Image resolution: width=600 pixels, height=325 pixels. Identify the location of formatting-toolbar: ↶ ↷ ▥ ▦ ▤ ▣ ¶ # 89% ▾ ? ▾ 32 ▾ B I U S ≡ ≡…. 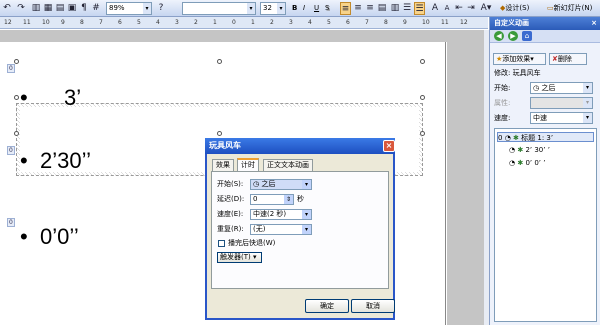
(300, 8).